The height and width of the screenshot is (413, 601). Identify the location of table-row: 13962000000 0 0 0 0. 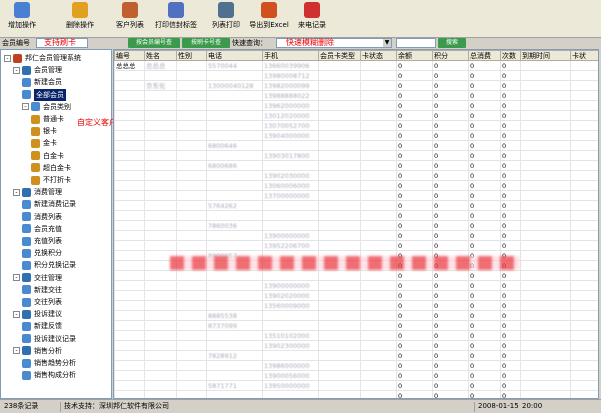
(356, 105).